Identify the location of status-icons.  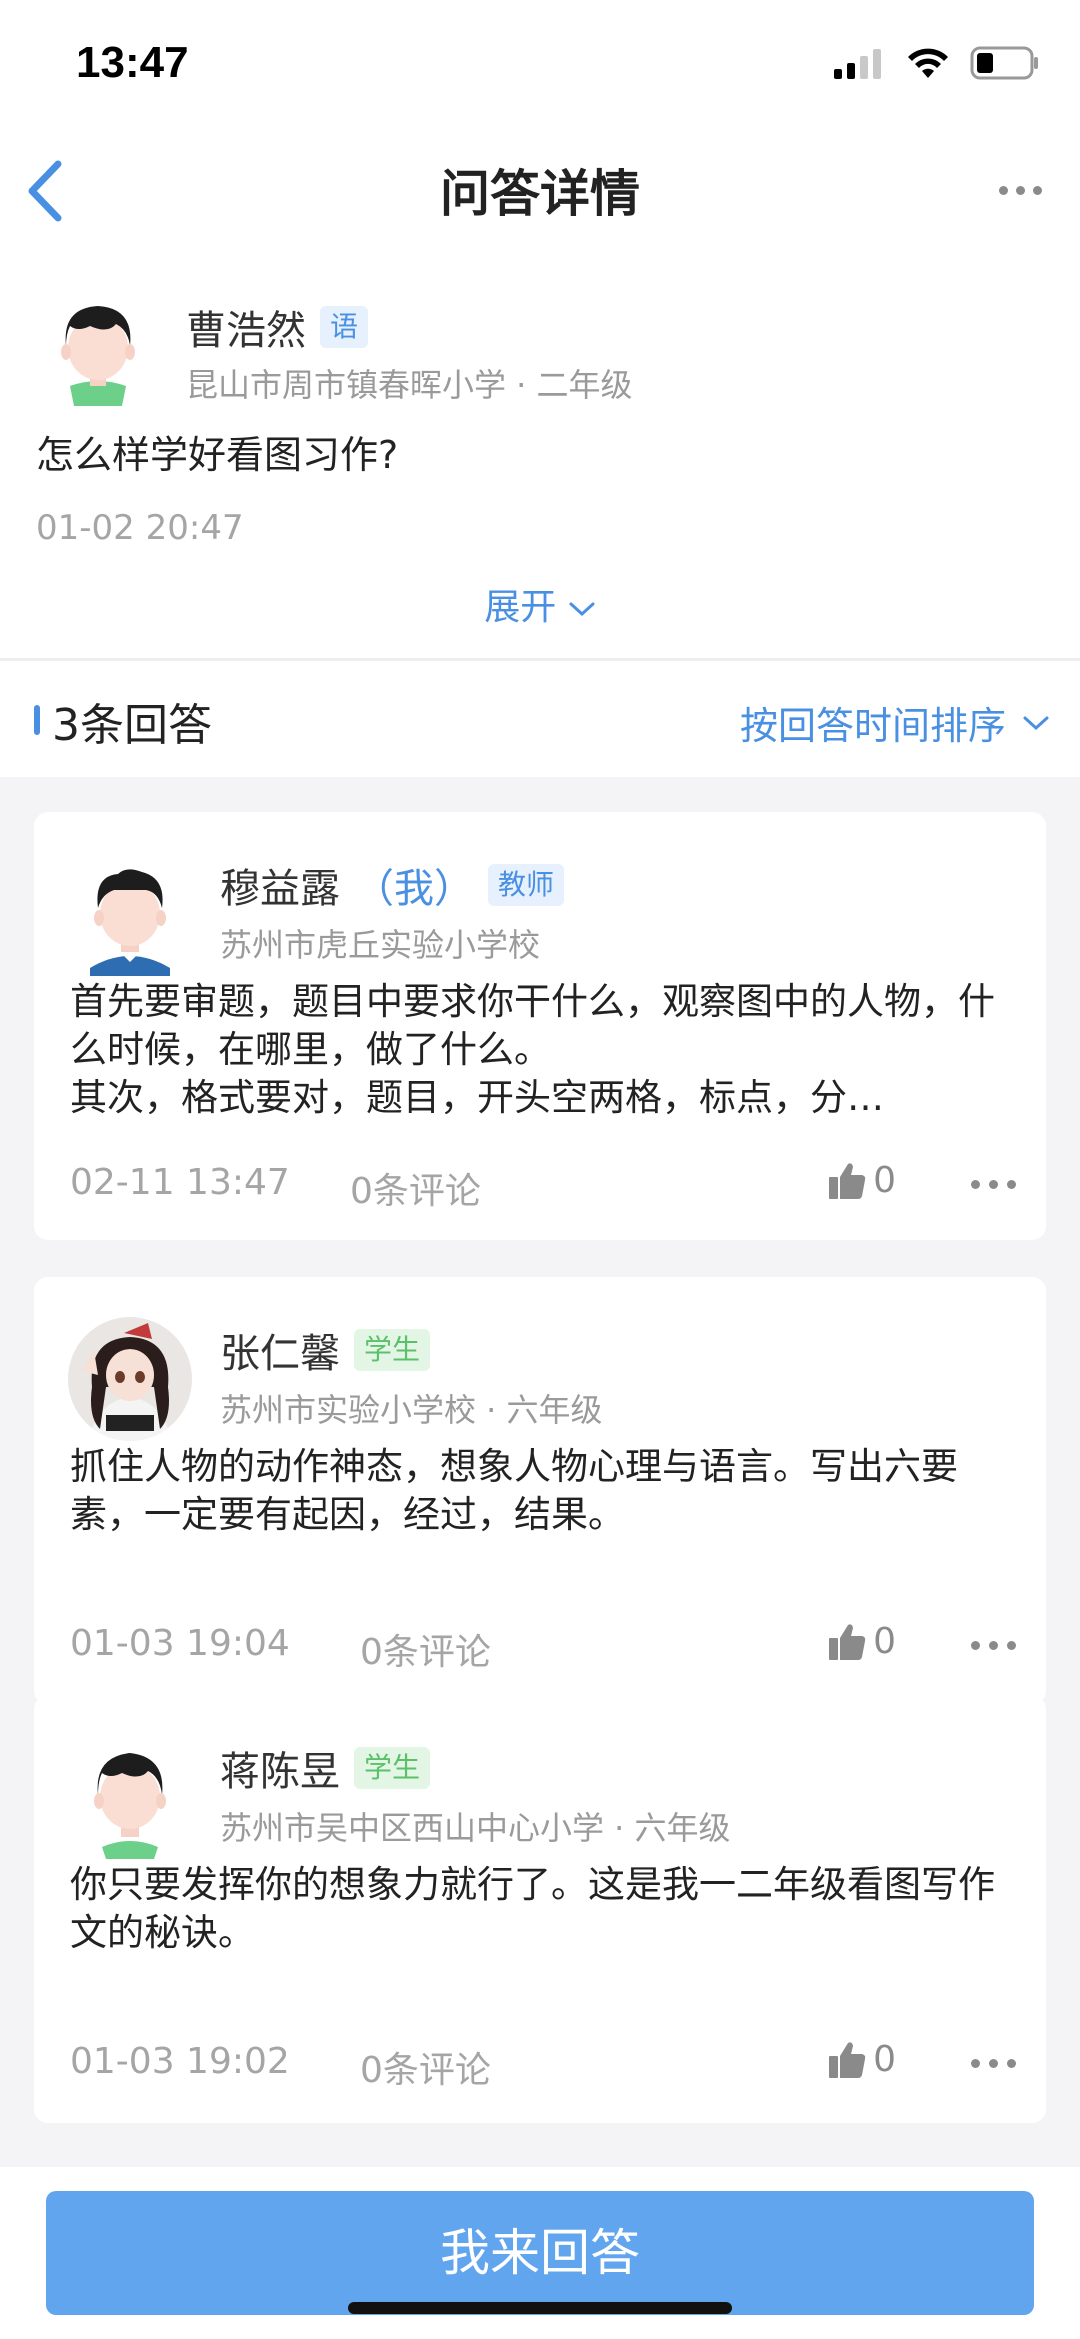
(937, 63).